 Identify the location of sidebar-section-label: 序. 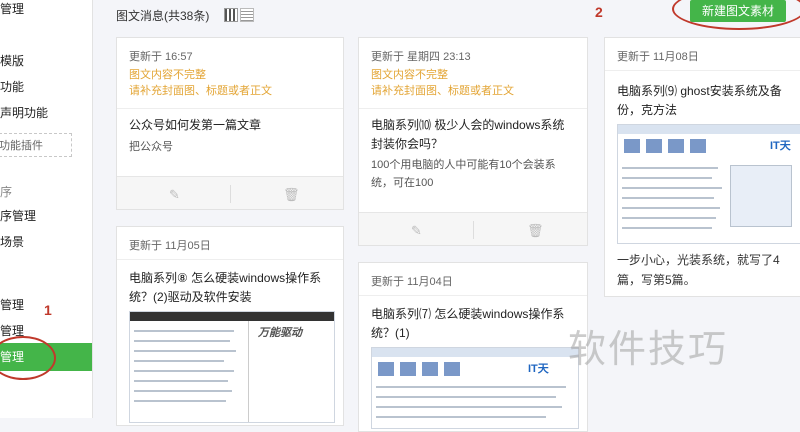
(6, 192).